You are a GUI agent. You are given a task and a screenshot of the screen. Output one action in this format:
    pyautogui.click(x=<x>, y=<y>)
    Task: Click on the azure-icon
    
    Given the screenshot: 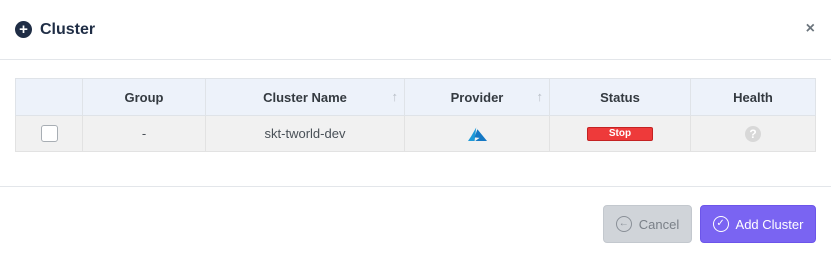 What is the action you would take?
    pyautogui.click(x=477, y=134)
    